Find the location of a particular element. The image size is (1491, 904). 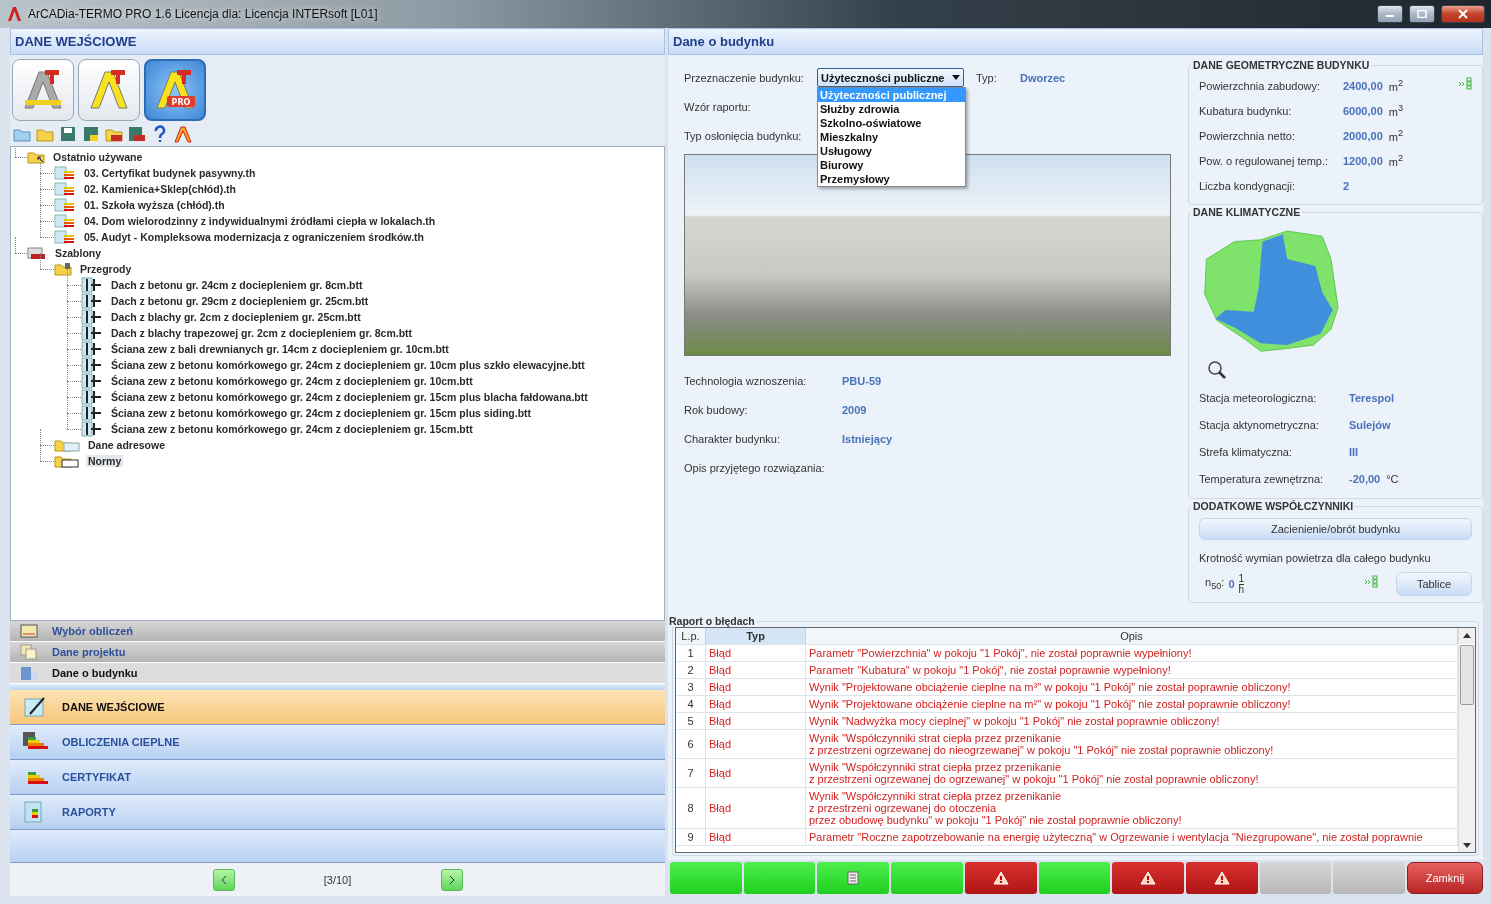

panel-header: Dane o budynku is located at coordinates (1075, 41).